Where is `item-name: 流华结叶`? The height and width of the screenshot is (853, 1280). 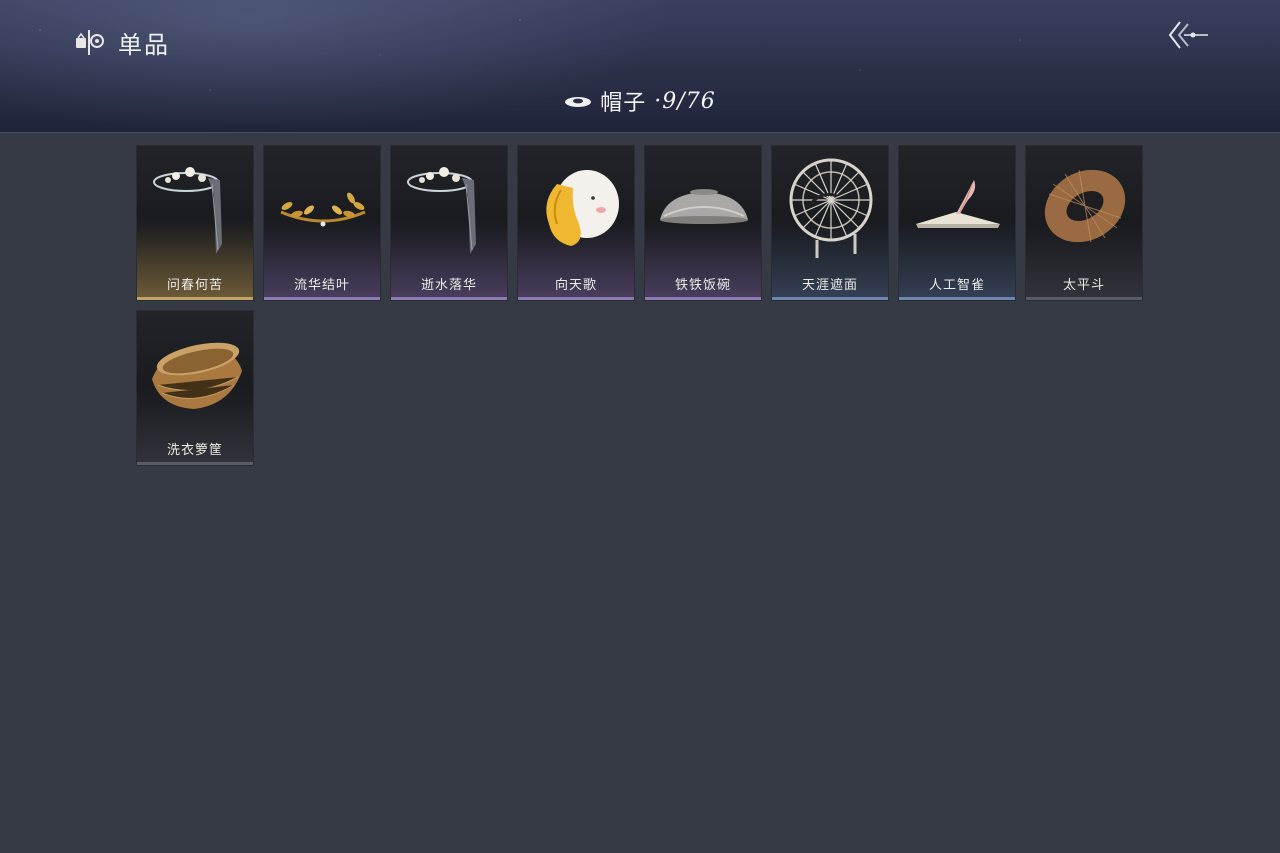
item-name: 流华结叶 is located at coordinates (321, 285).